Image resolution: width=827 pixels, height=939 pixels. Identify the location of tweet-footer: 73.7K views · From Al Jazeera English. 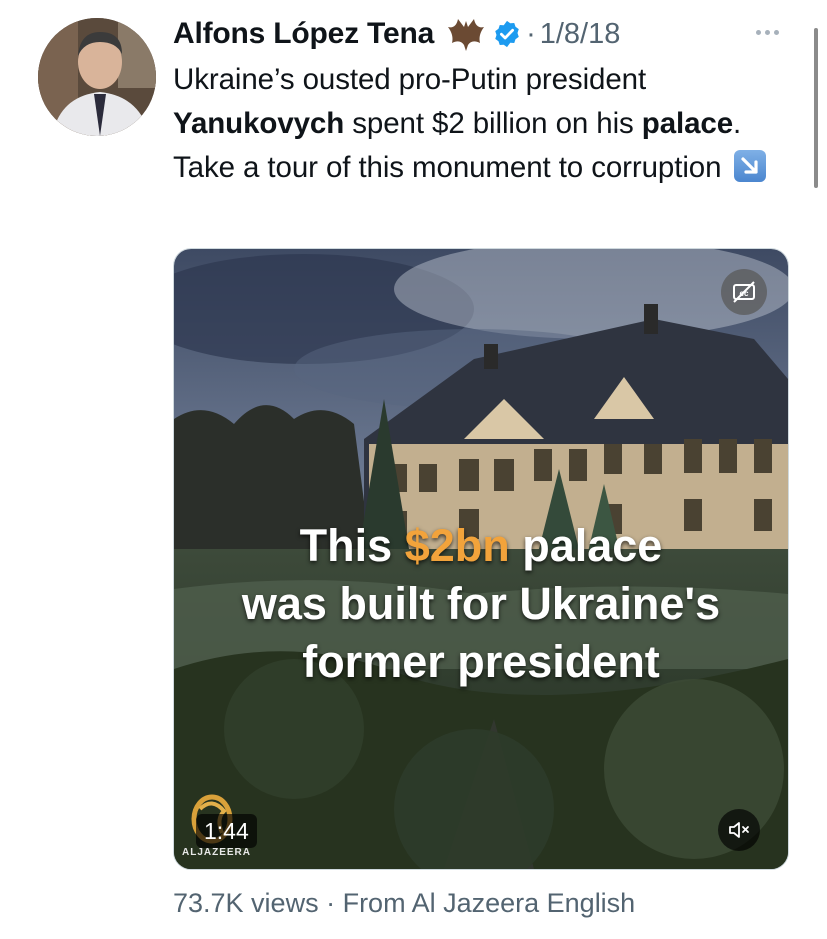
(404, 903).